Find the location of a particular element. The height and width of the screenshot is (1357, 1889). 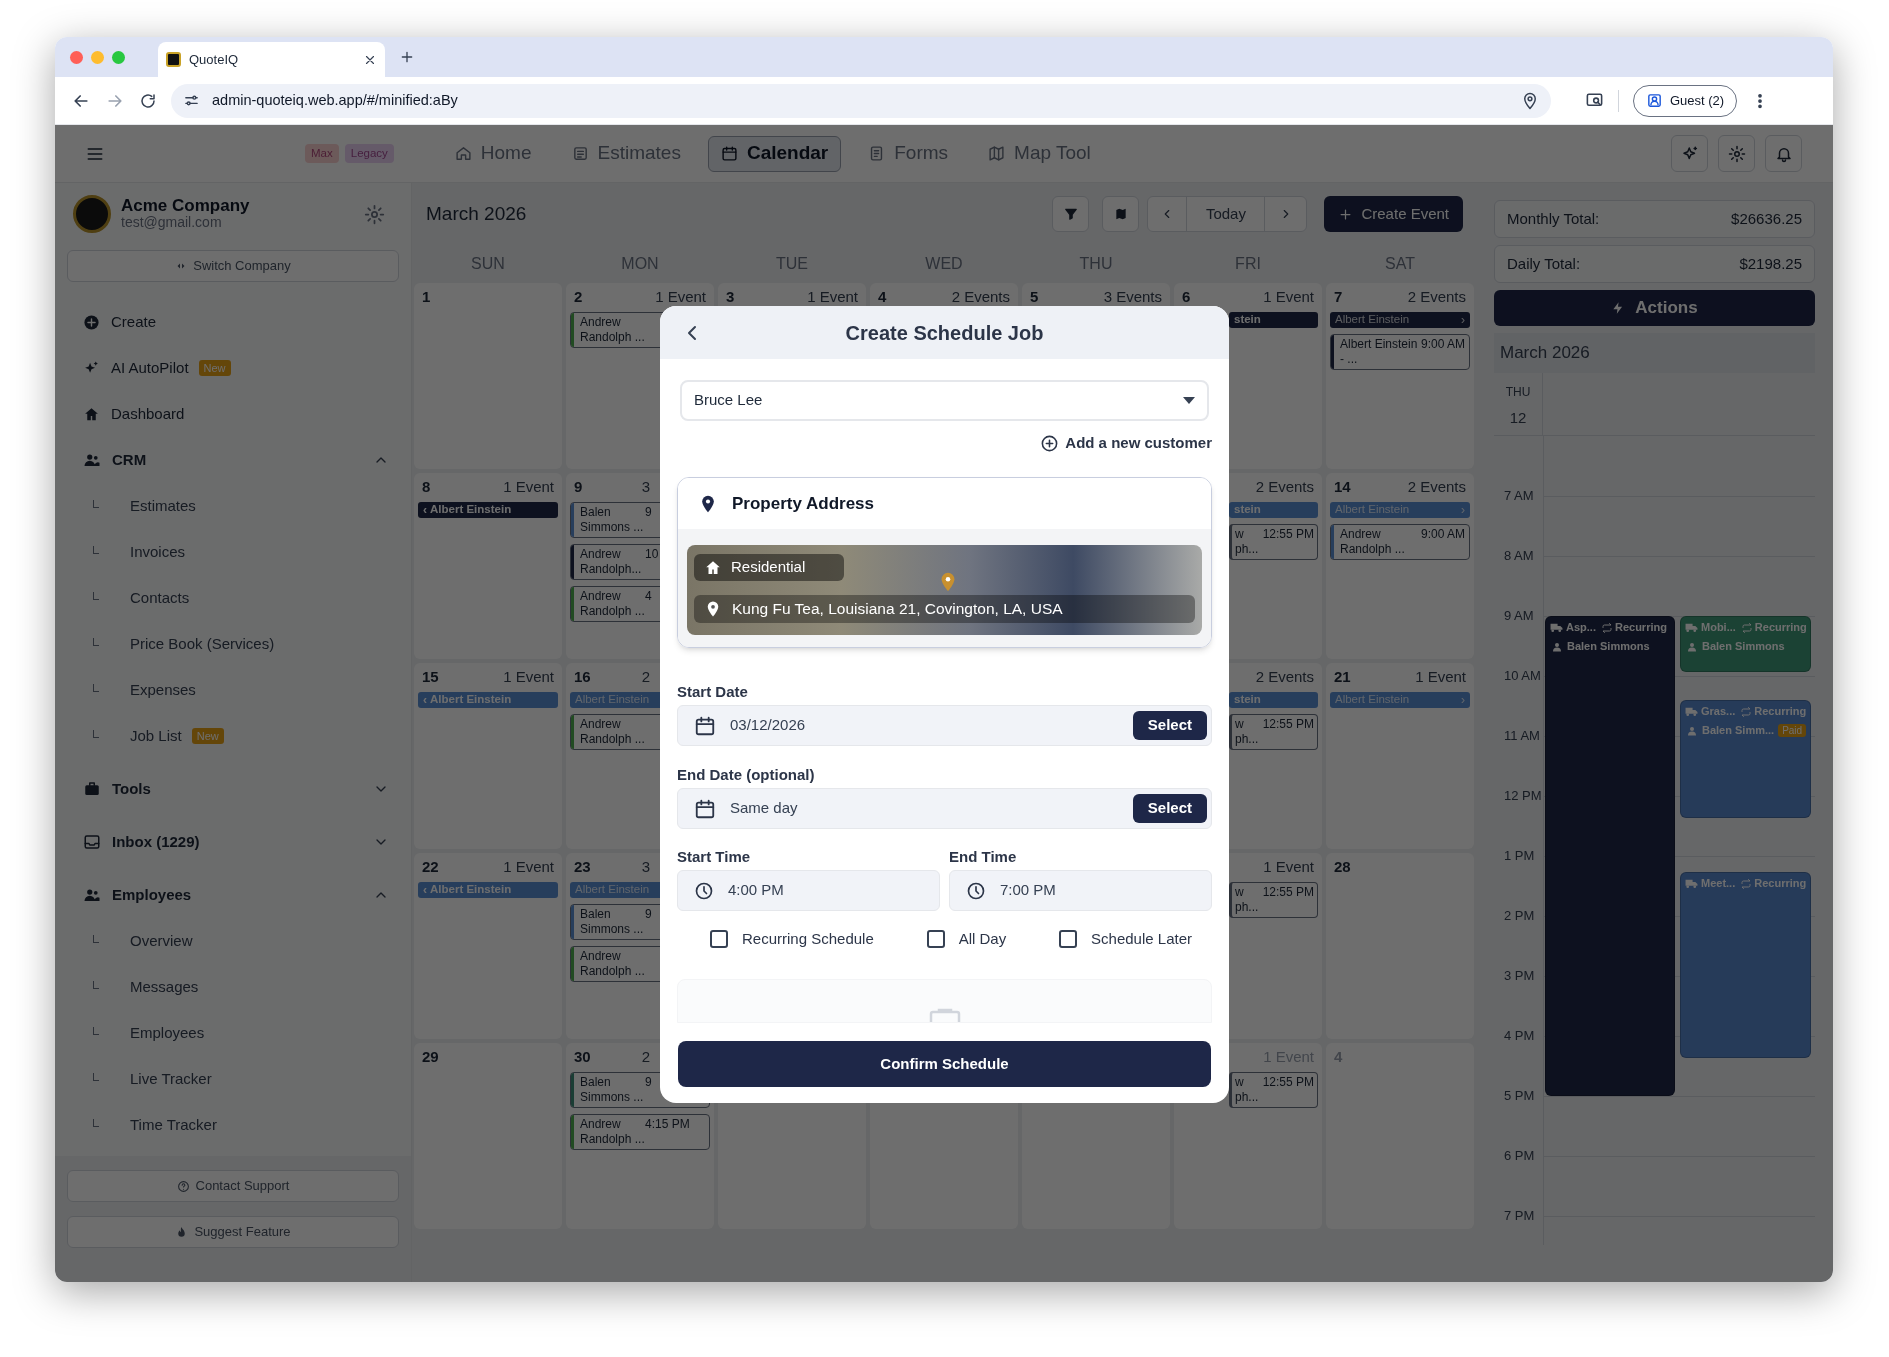

day-number: 23 is located at coordinates (582, 866).